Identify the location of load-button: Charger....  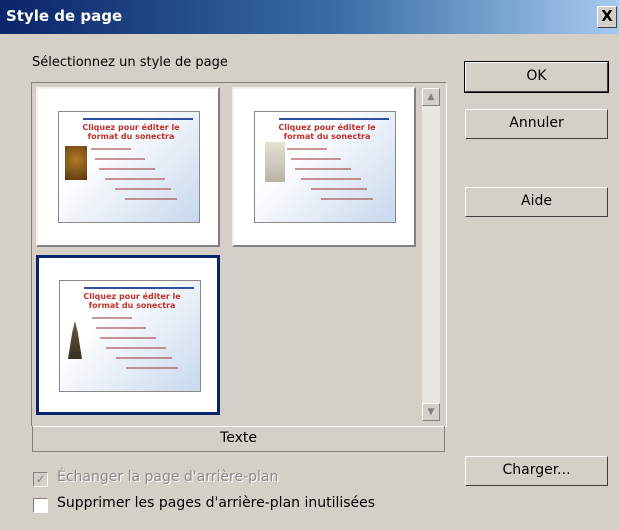
(536, 471).